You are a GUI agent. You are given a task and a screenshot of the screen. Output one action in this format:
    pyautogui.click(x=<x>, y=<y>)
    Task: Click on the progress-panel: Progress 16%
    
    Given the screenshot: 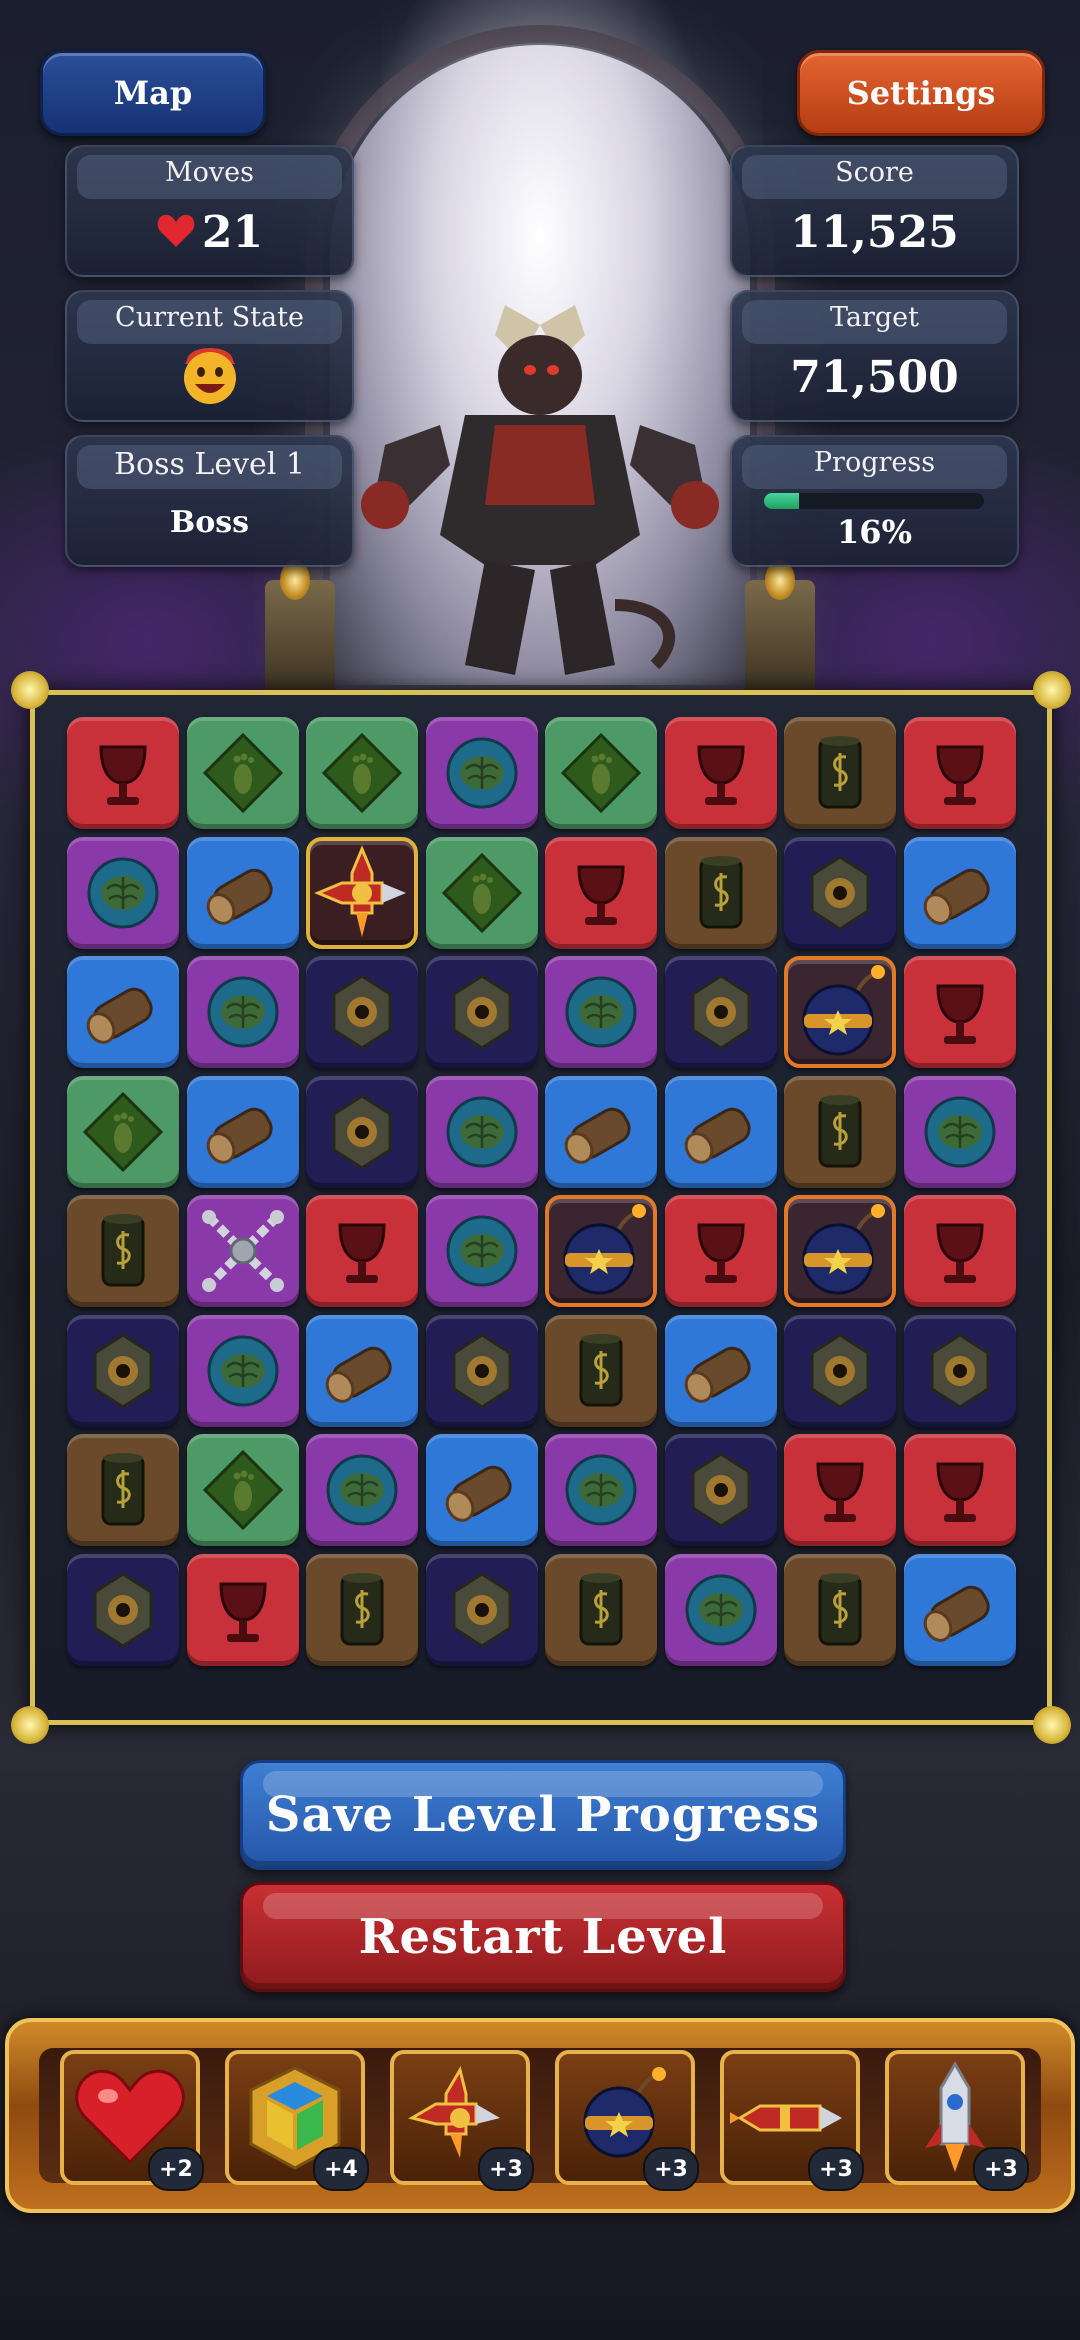 What is the action you would take?
    pyautogui.click(x=874, y=501)
    